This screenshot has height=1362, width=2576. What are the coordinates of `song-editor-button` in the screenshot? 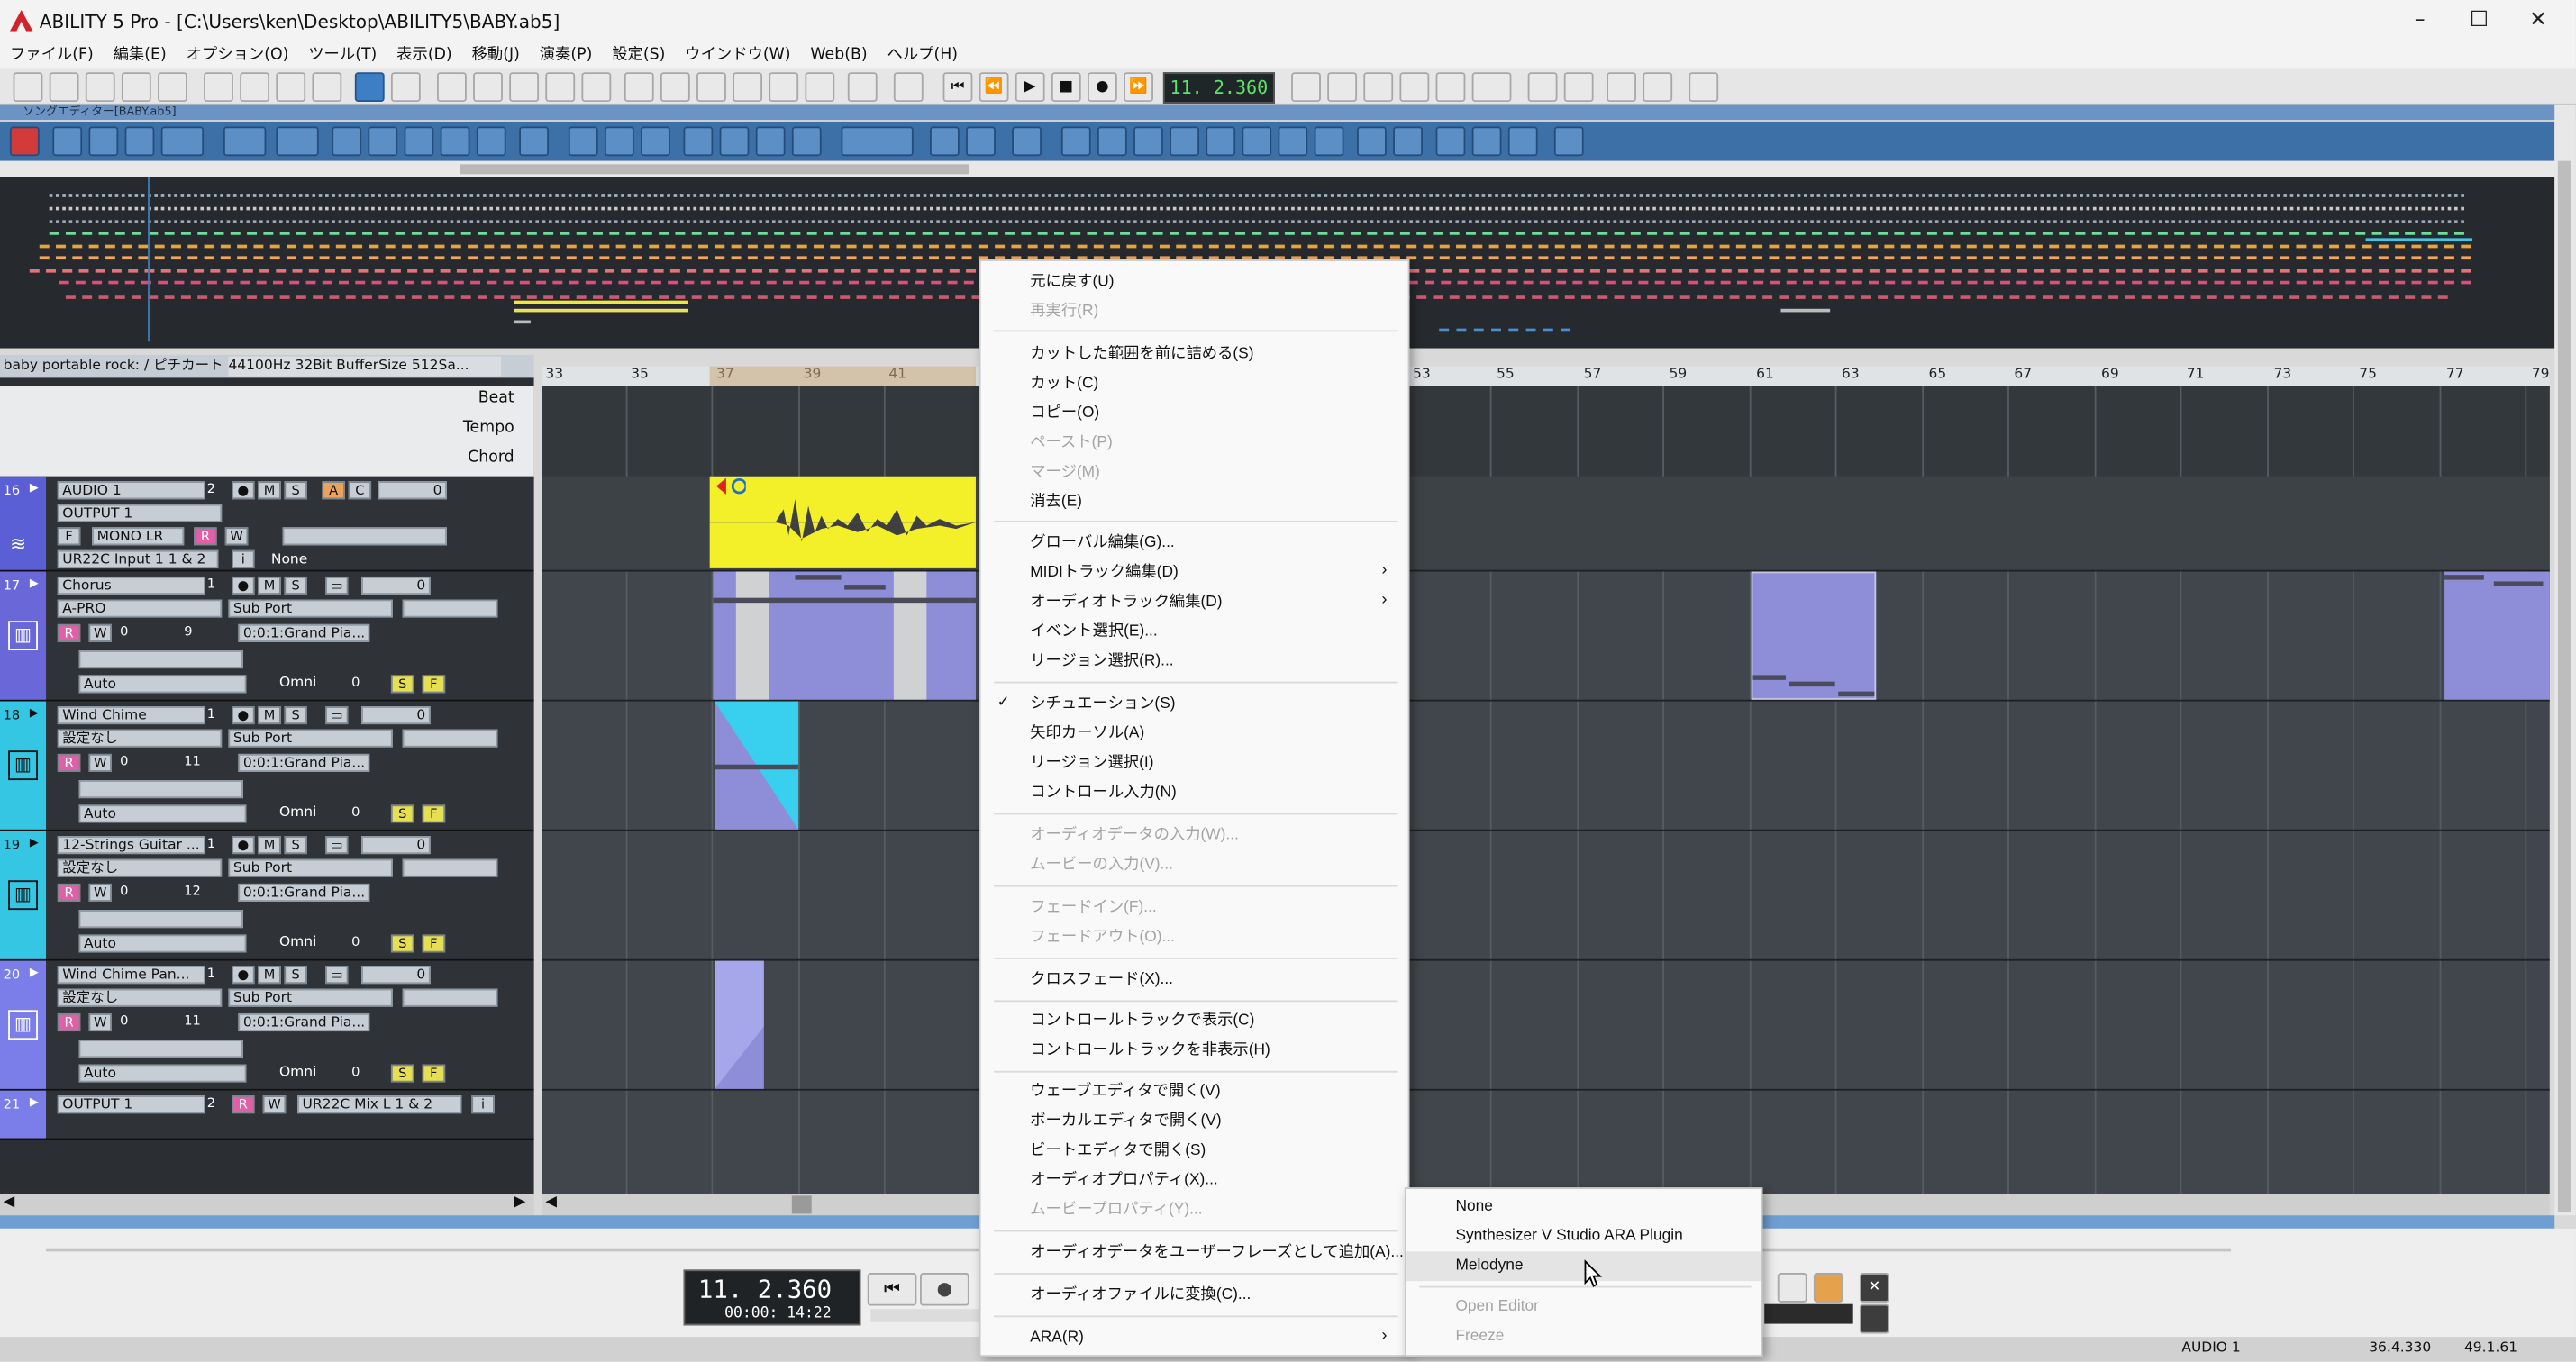 It's located at (369, 87).